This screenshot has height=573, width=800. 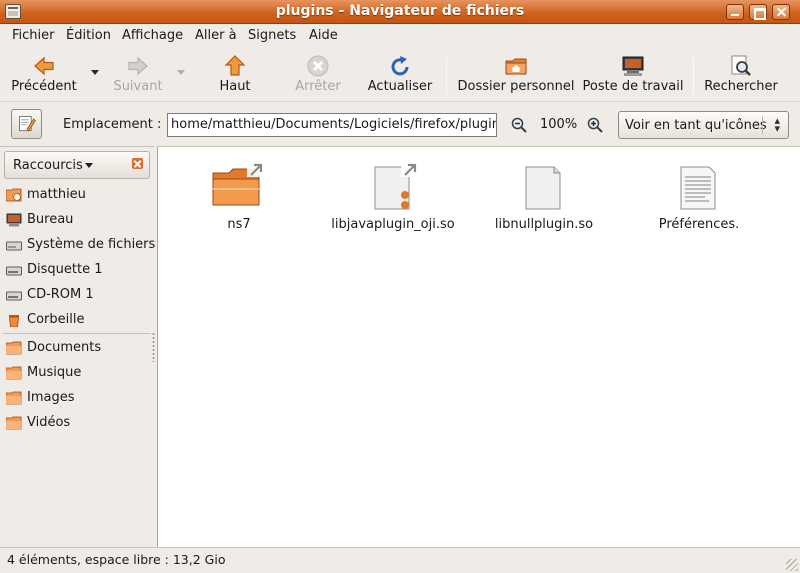 What do you see at coordinates (239, 224) in the screenshot?
I see `file-name: ns7` at bounding box center [239, 224].